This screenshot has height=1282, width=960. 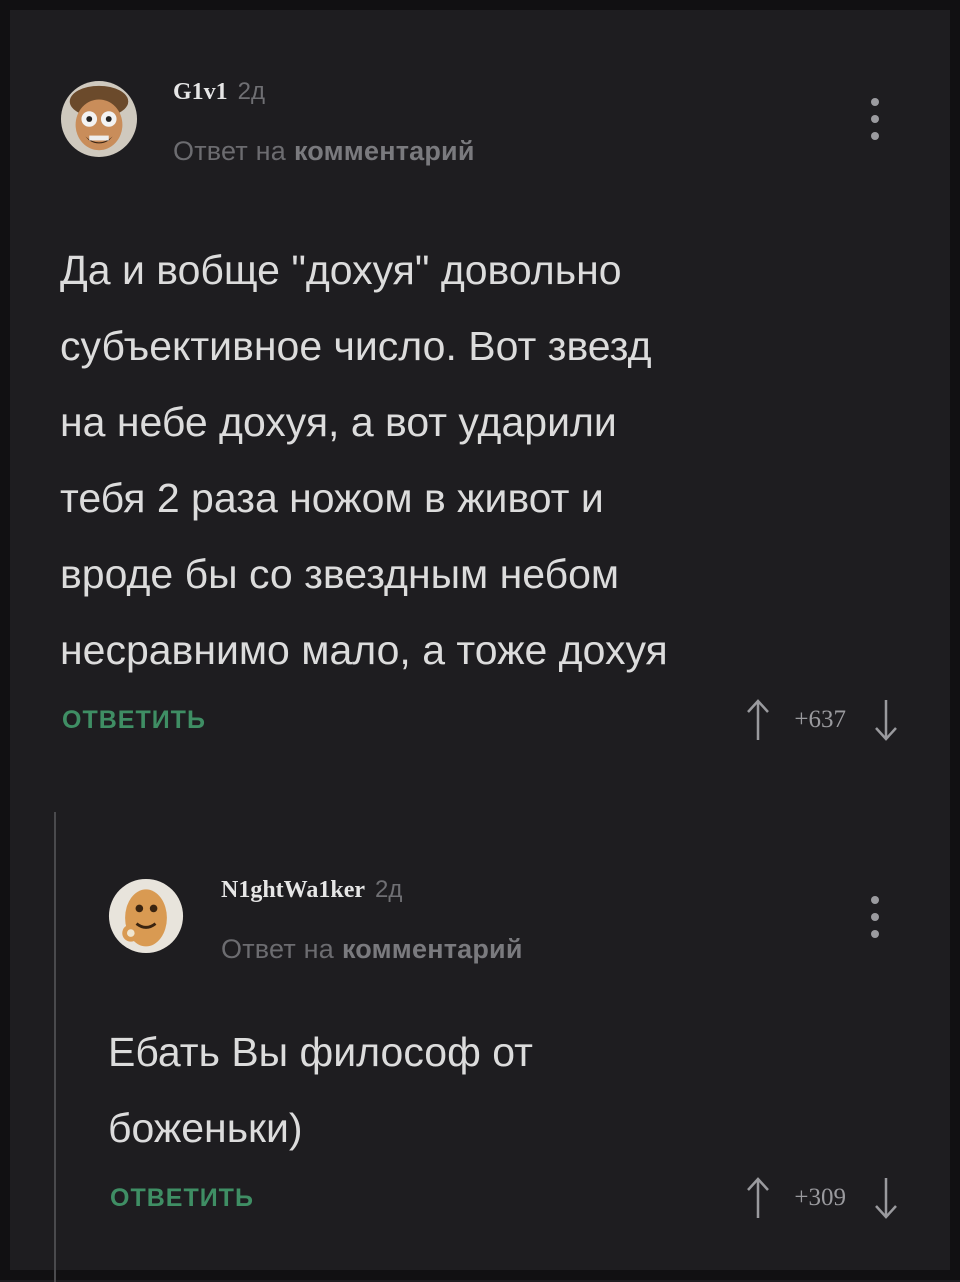 I want to click on username: G1v1 2д, so click(x=219, y=92).